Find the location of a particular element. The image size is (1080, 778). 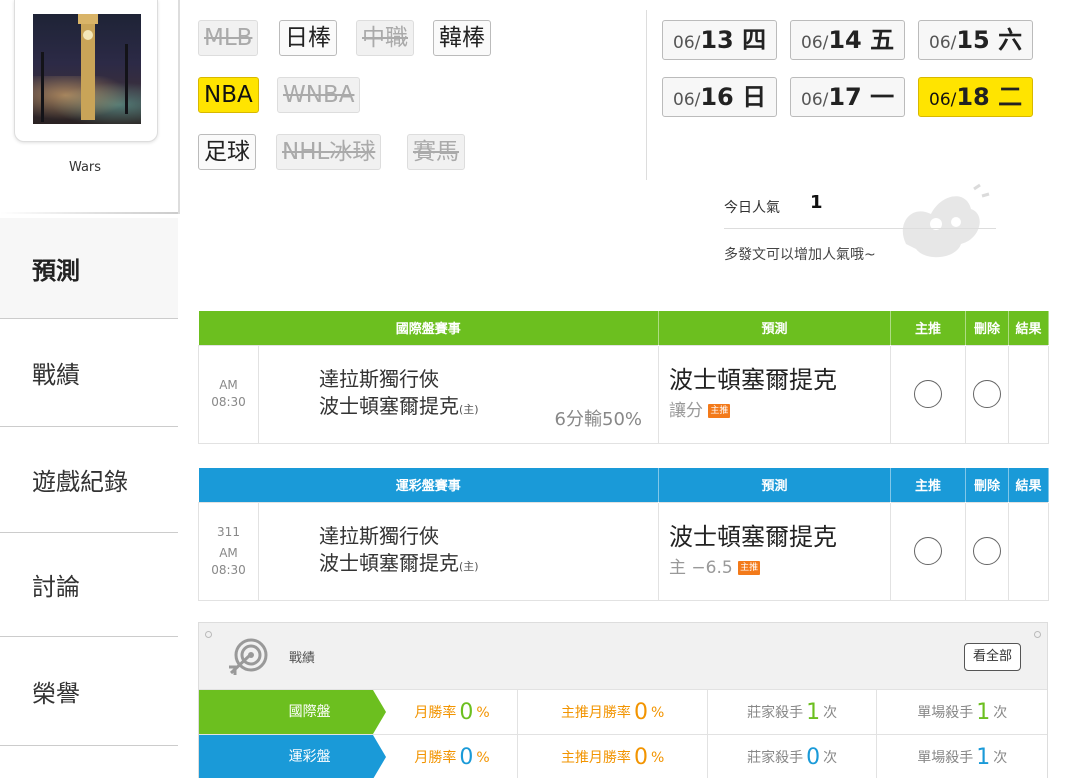

nav-item-history: 遊戲紀錄 is located at coordinates (89, 479).